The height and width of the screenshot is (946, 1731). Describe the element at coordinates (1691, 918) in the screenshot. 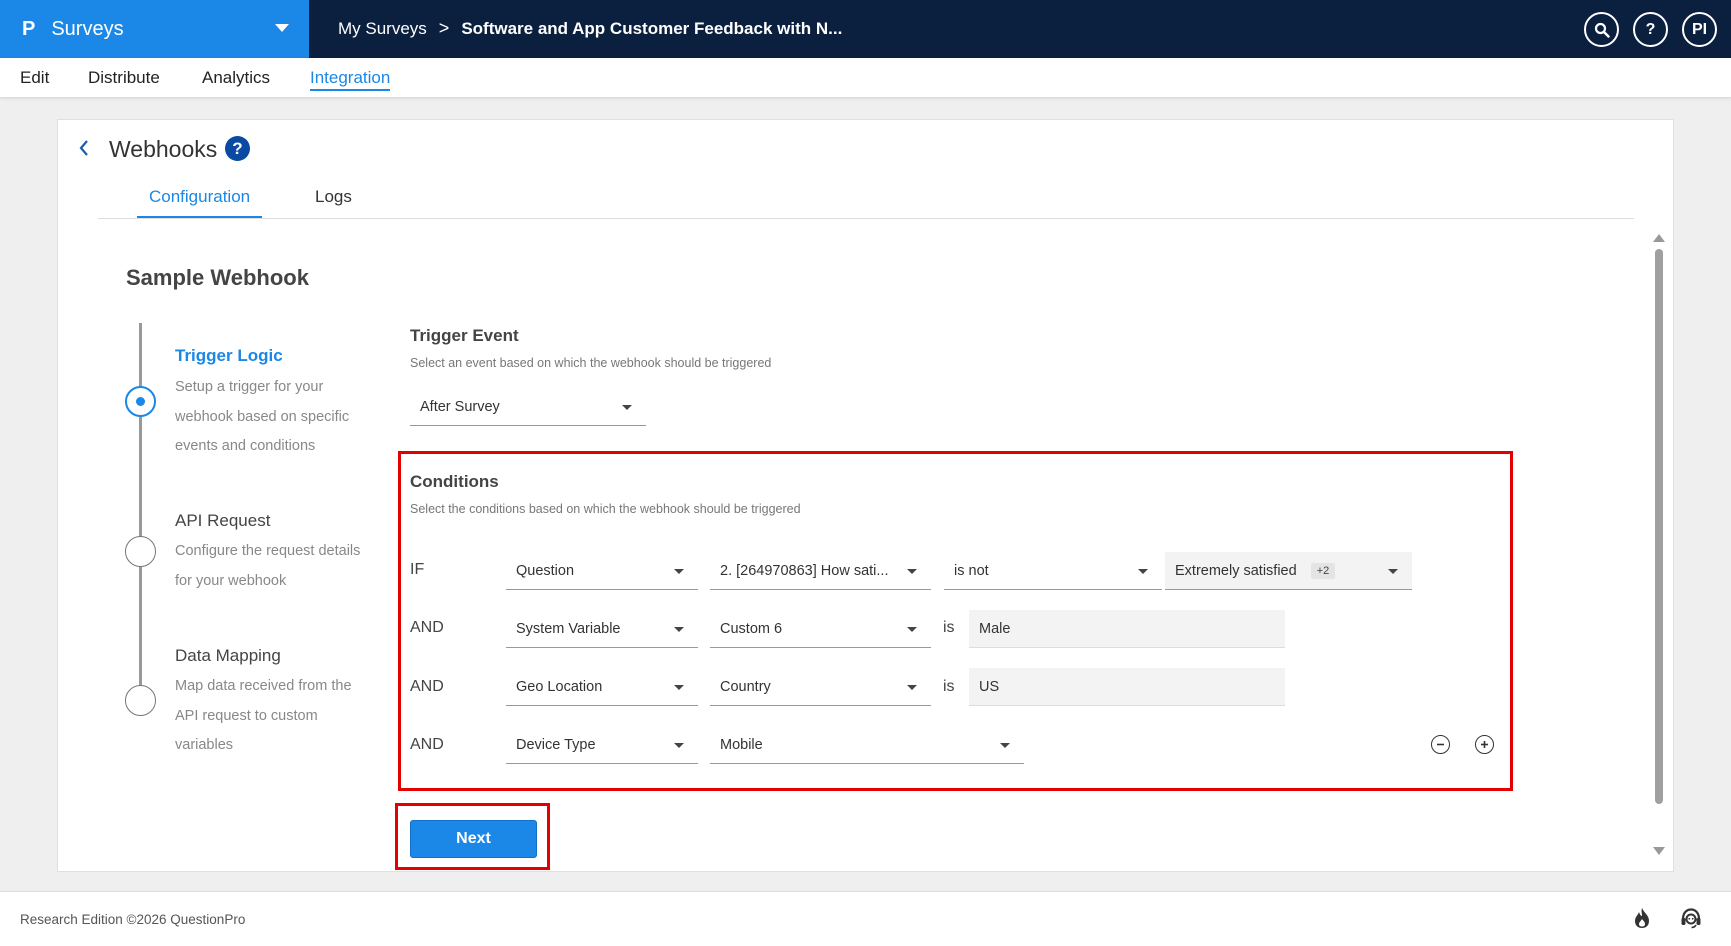

I see `support-agent-icon` at that location.